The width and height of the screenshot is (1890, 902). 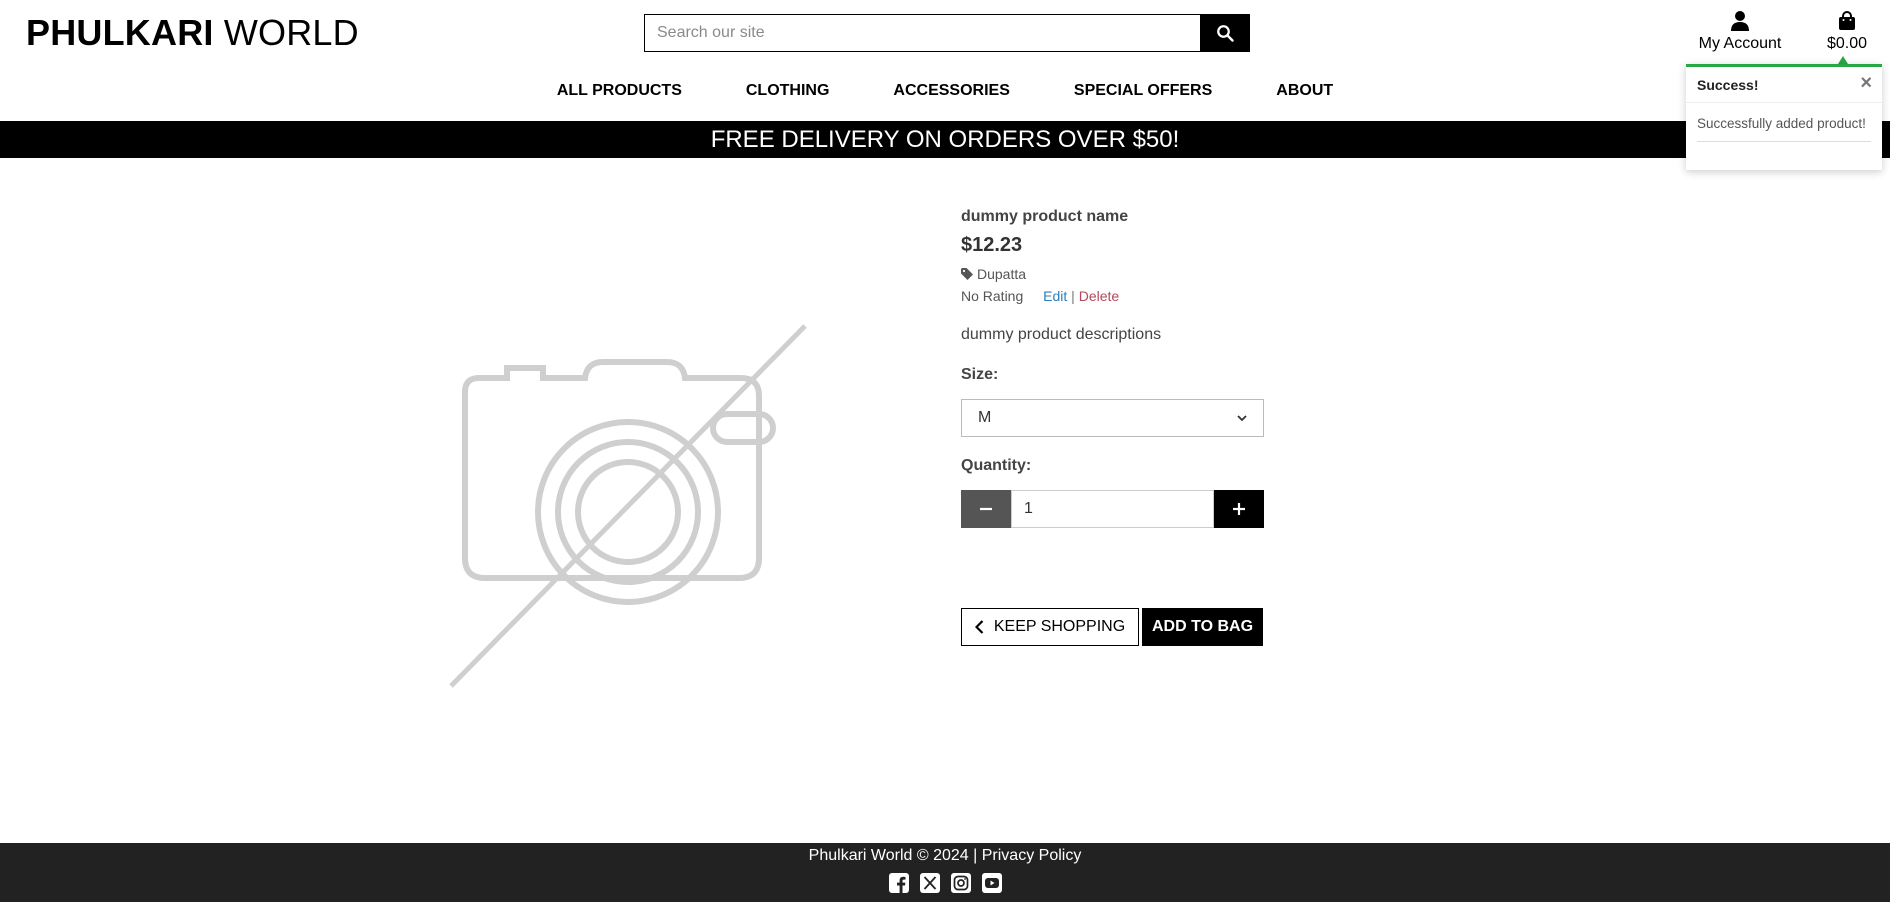 What do you see at coordinates (1112, 418) in the screenshot?
I see `size-select: M` at bounding box center [1112, 418].